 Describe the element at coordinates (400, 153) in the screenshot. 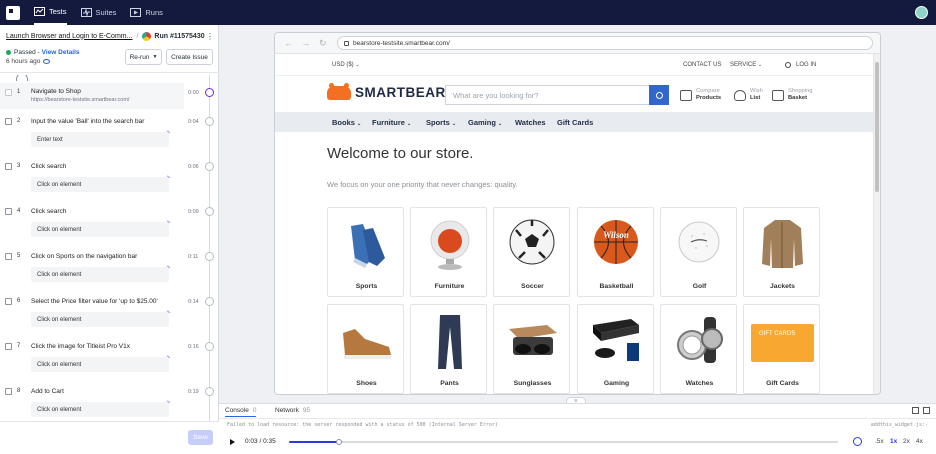

I see `welcome-heading: Welcome to our store.` at that location.